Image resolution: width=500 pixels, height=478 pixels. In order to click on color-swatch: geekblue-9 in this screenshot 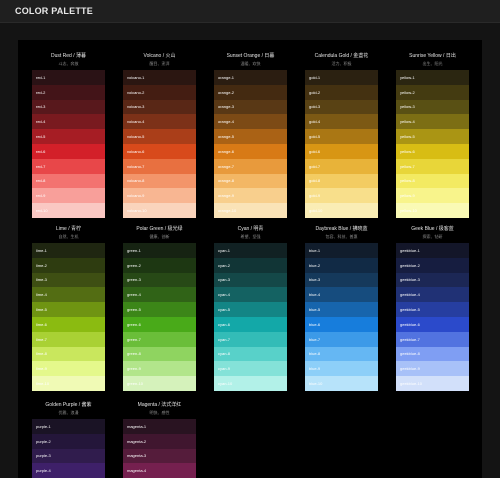, I will do `click(432, 369)`.